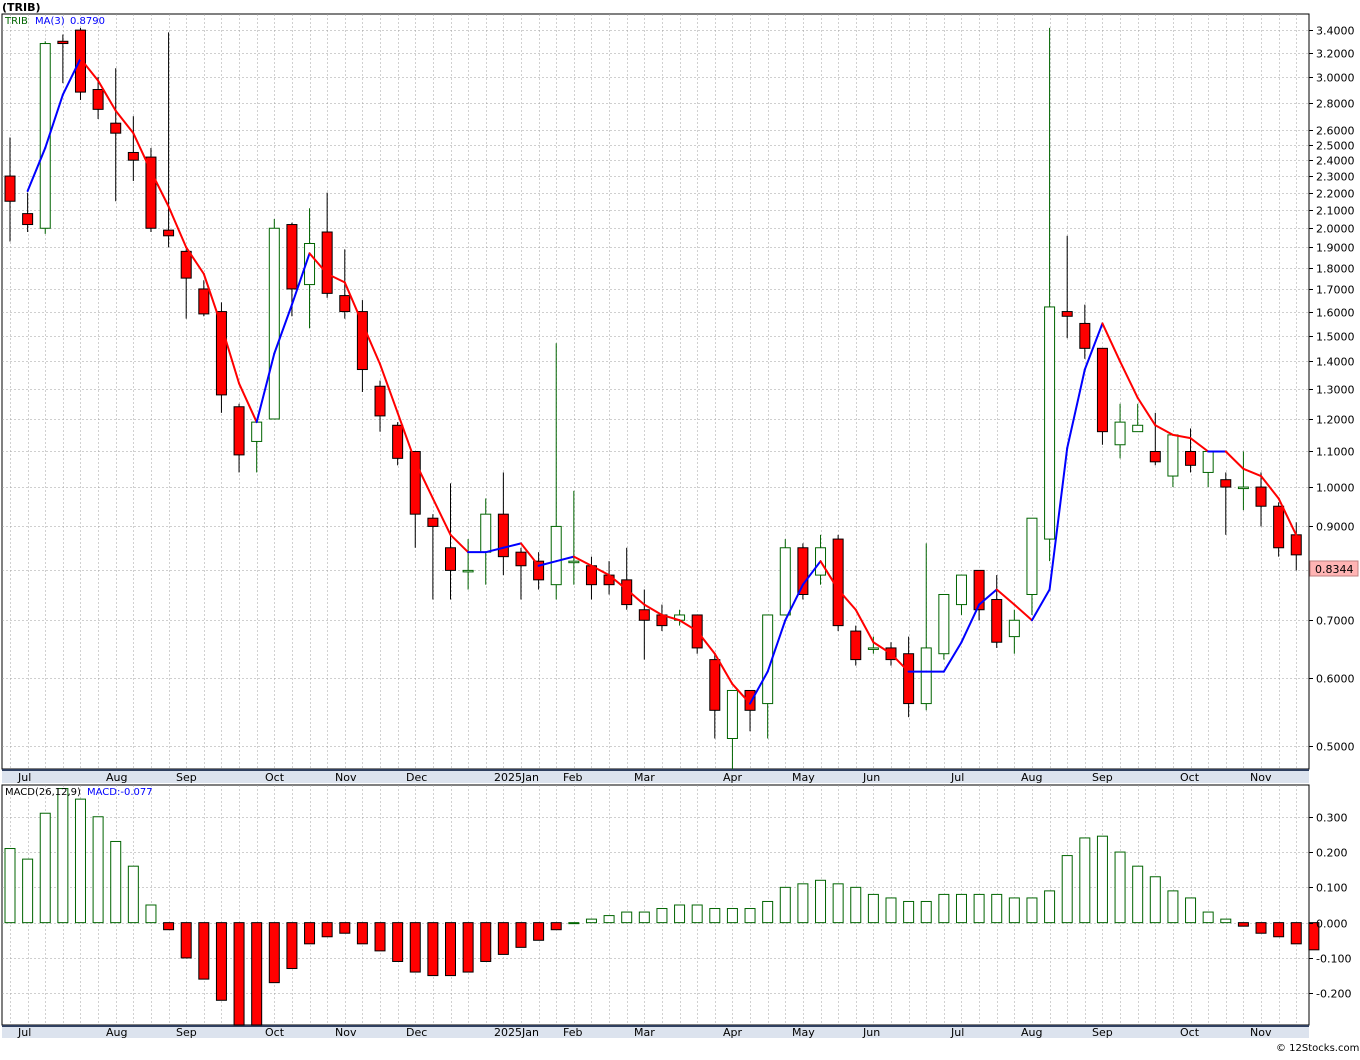  What do you see at coordinates (16, 21) in the screenshot?
I see `legend-symbol: TRIB` at bounding box center [16, 21].